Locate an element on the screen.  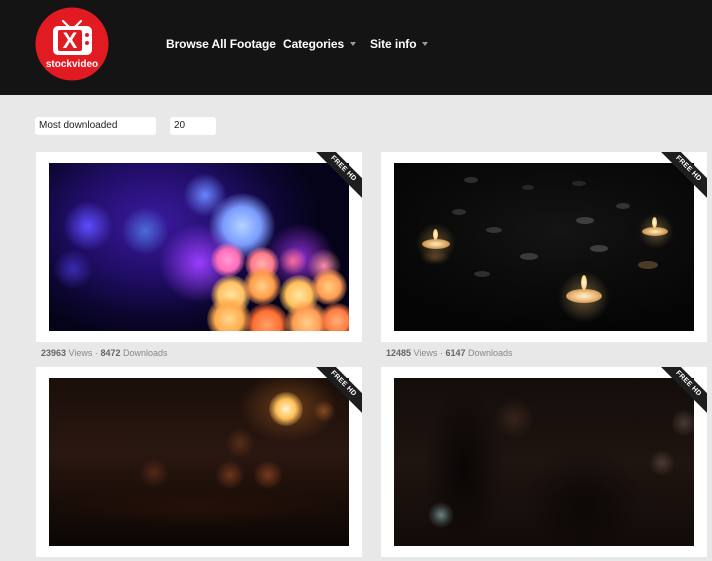
nav-site-info: Site info is located at coordinates (399, 44).